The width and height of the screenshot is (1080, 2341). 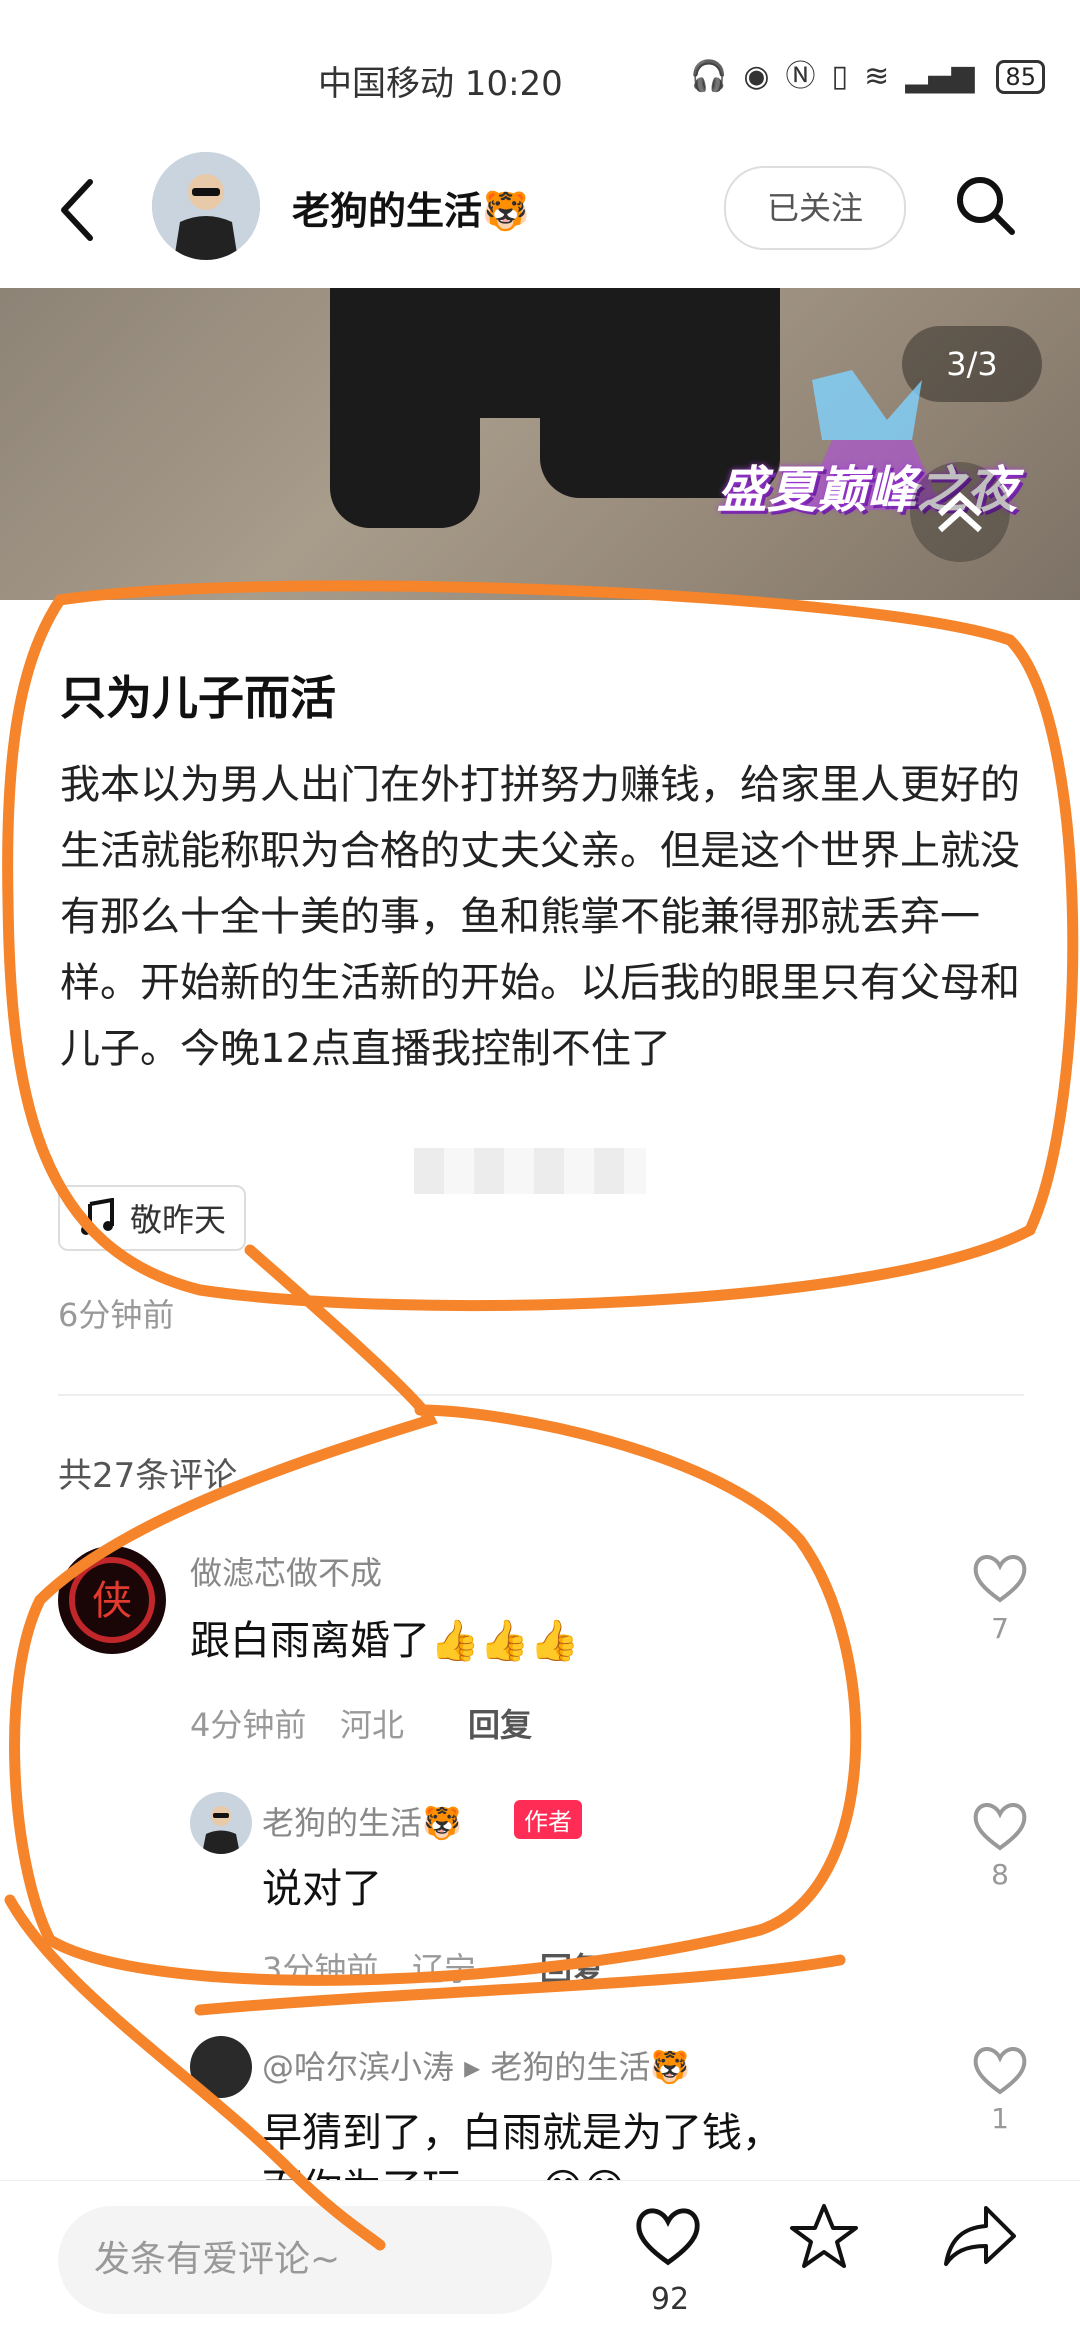 What do you see at coordinates (541, 1395) in the screenshot?
I see `divider` at bounding box center [541, 1395].